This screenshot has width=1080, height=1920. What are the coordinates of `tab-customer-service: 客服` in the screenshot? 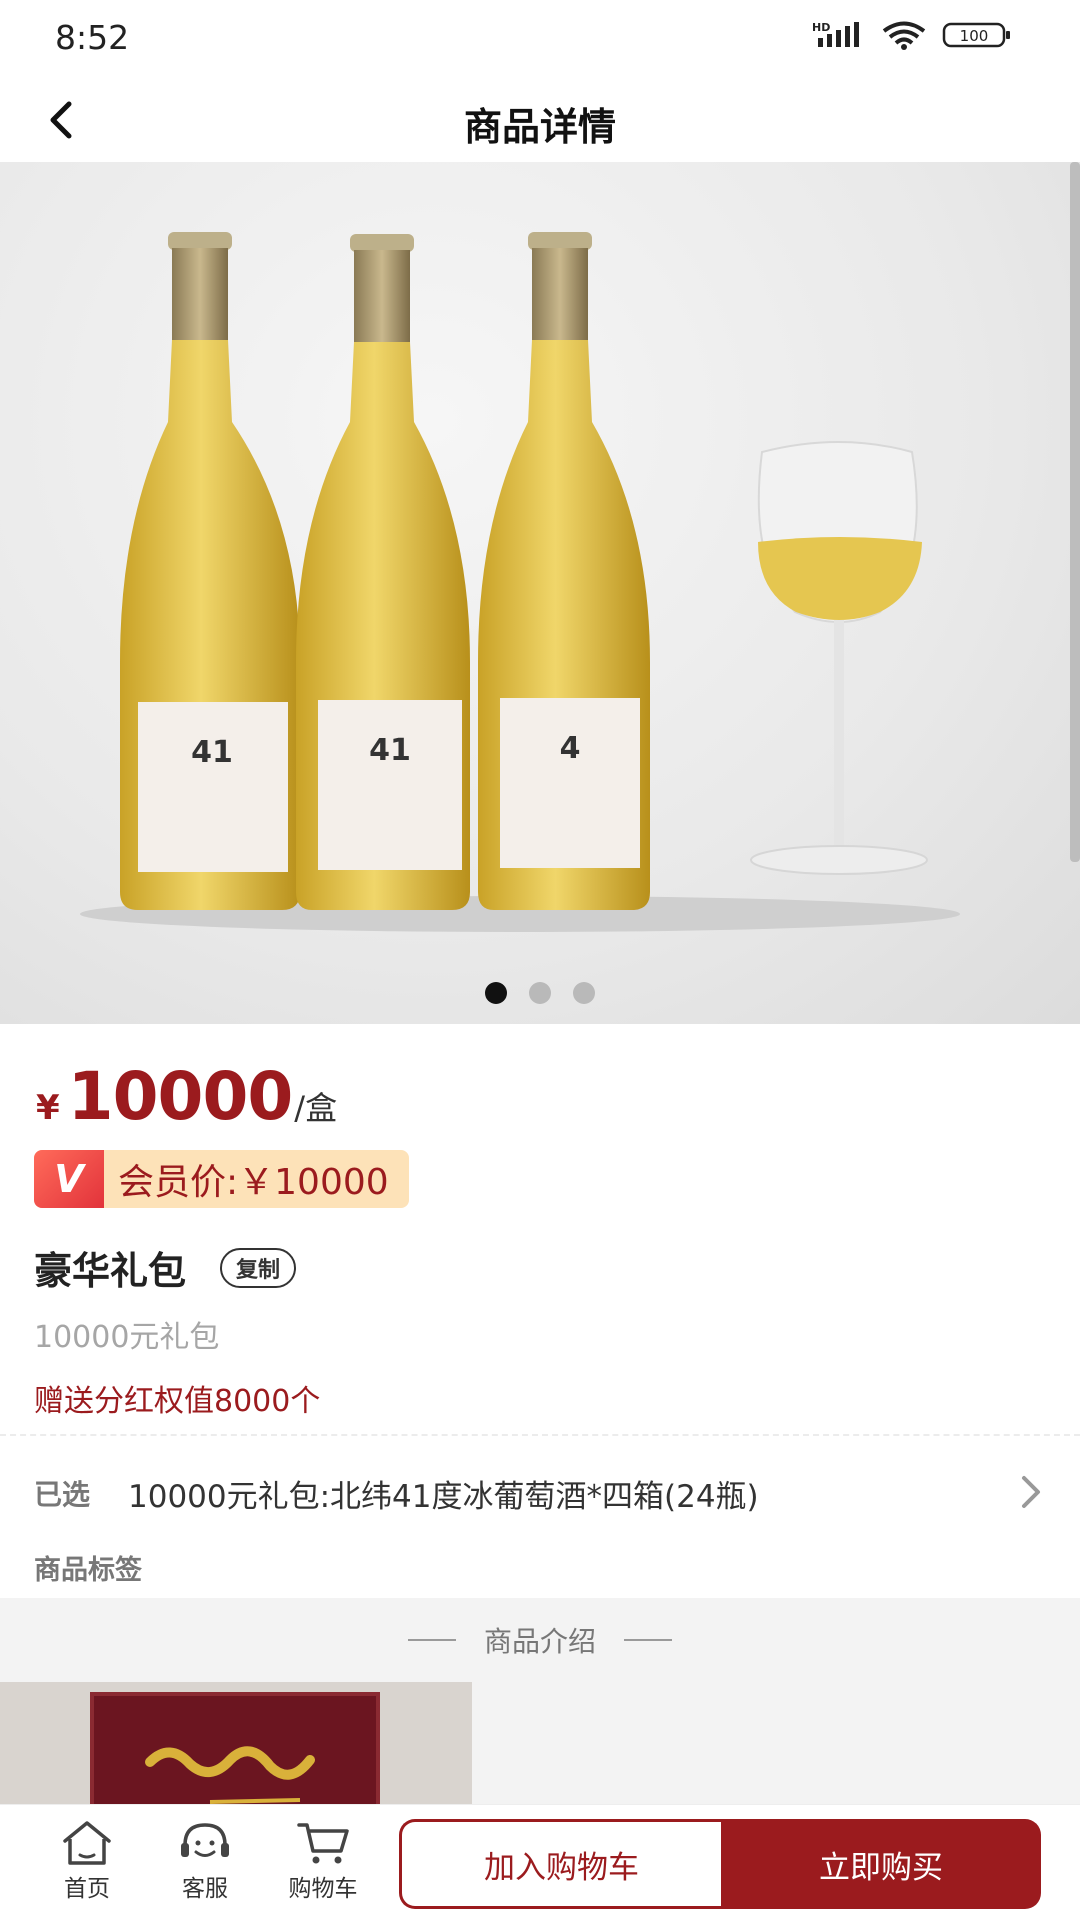 It's located at (205, 1861).